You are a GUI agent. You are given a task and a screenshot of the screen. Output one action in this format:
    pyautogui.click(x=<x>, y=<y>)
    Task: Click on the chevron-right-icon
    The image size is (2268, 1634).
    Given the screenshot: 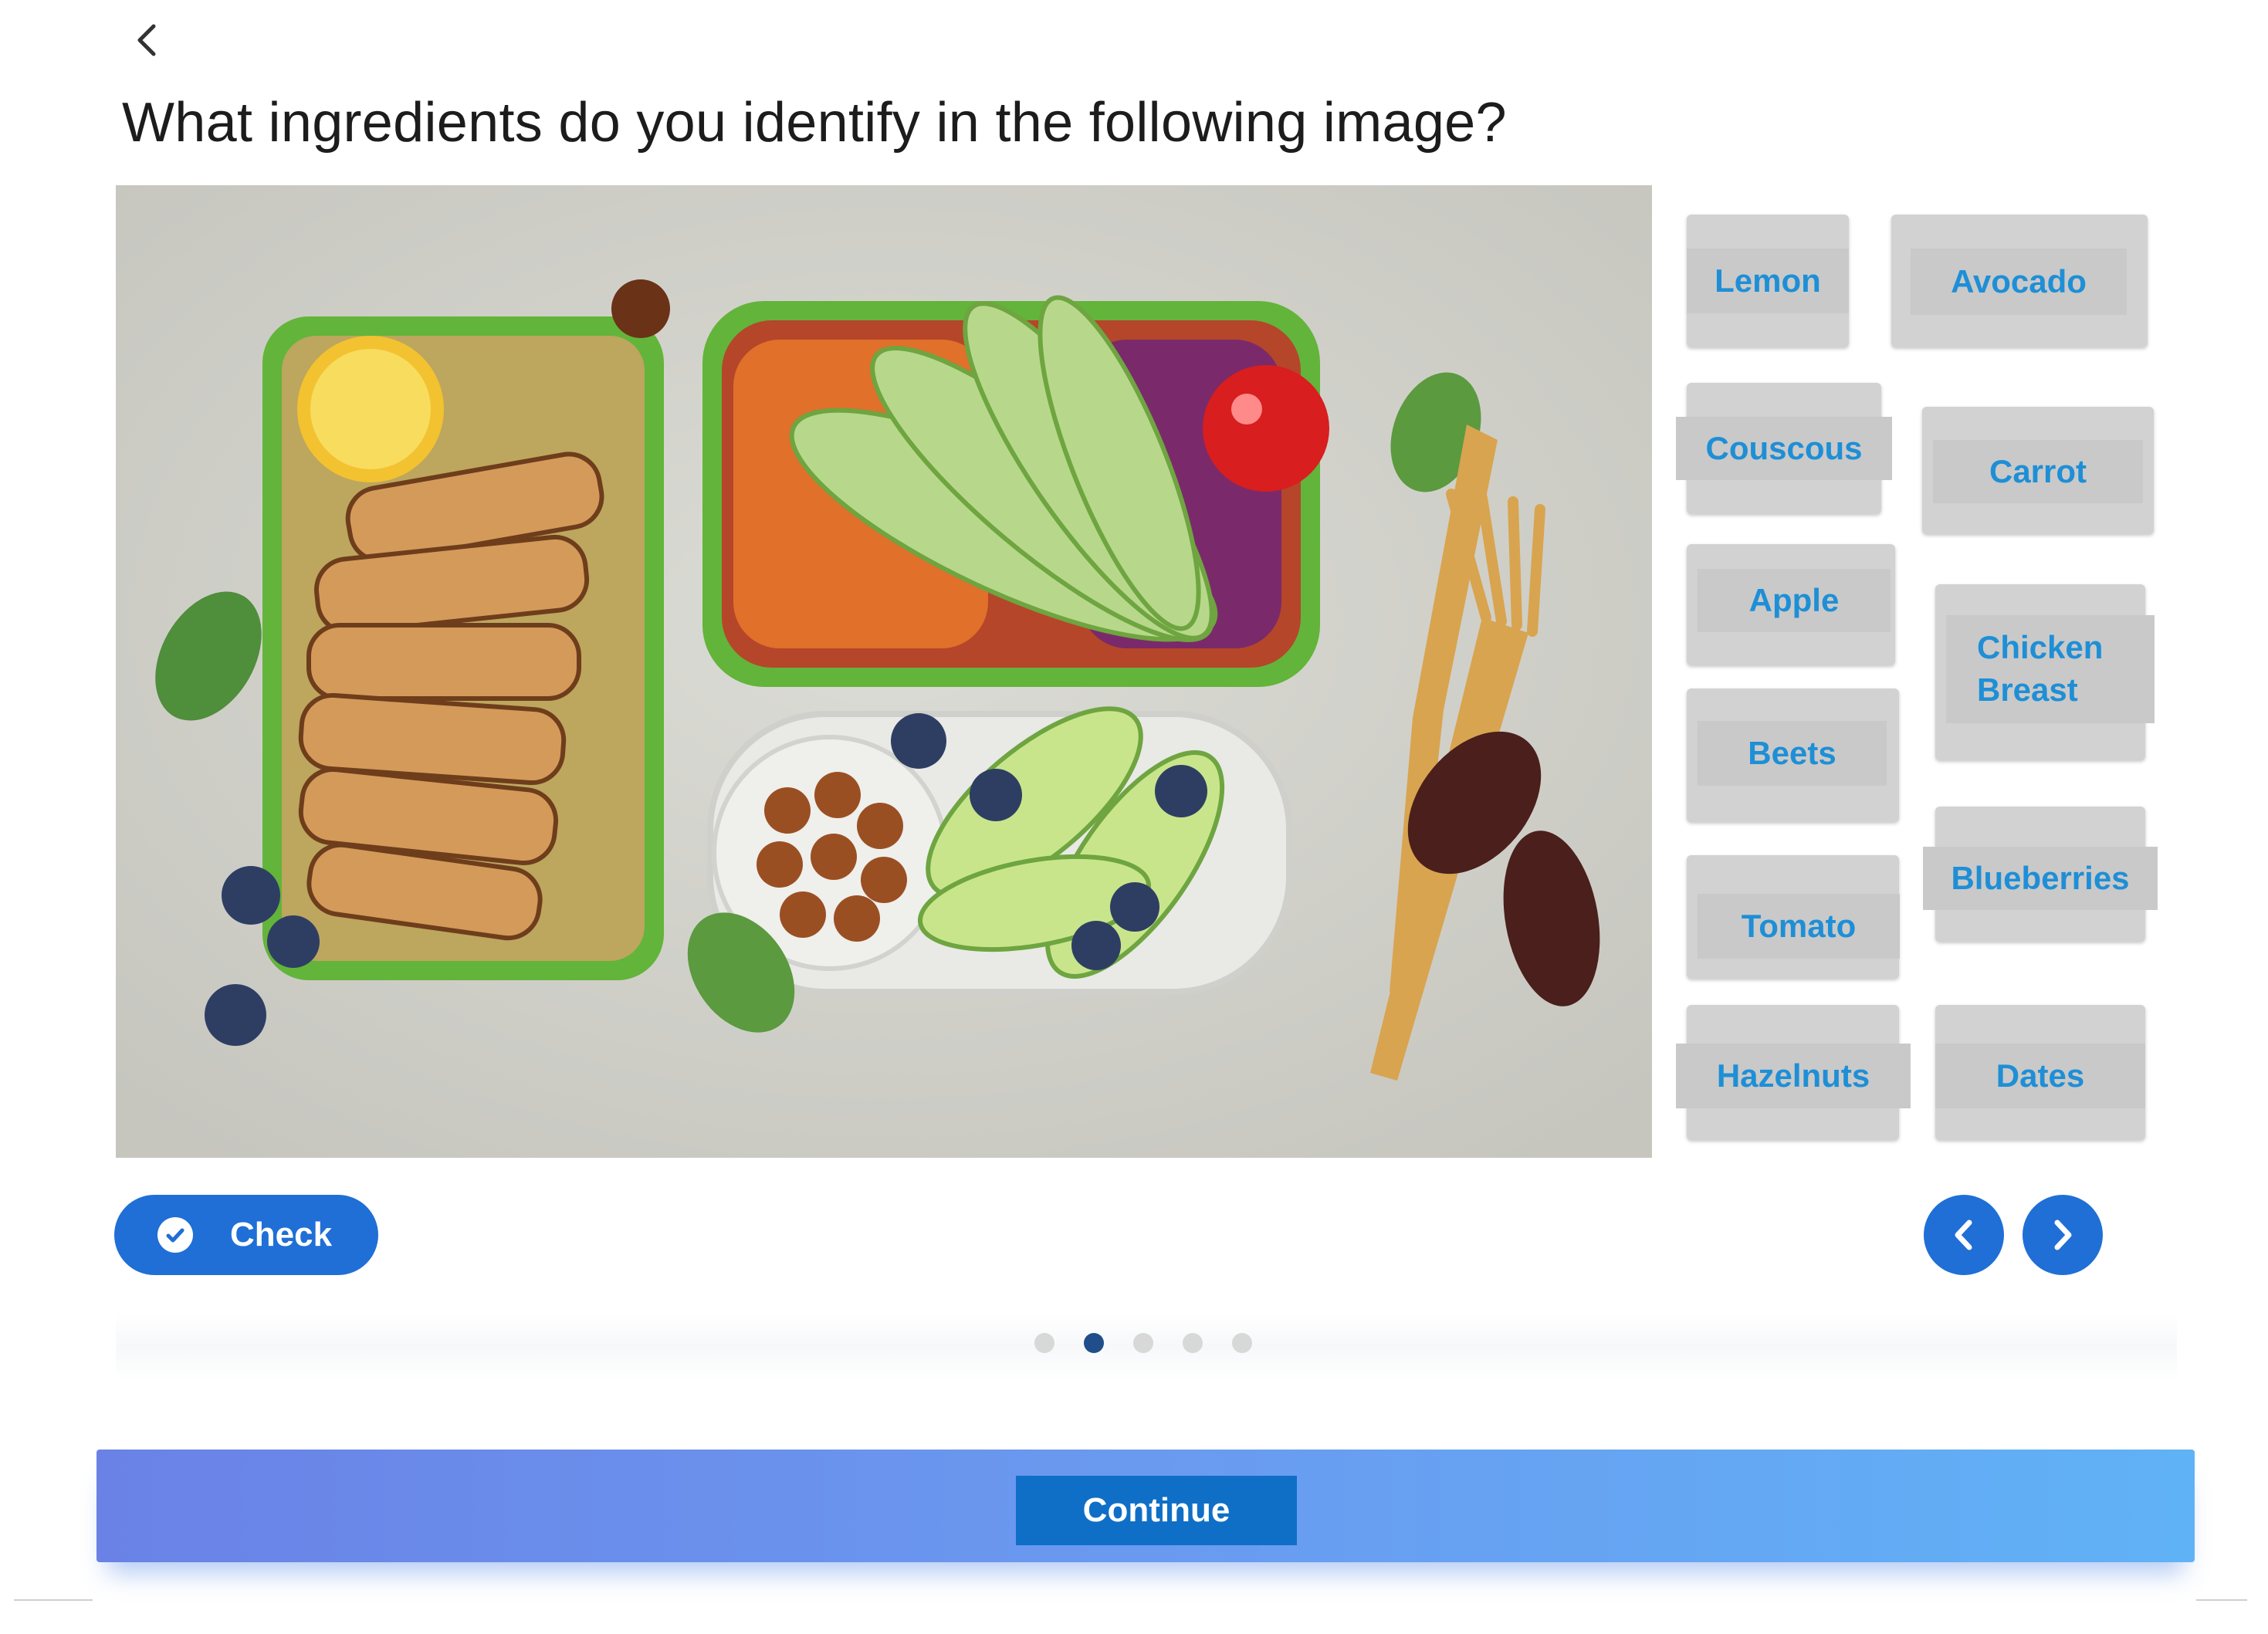 What is the action you would take?
    pyautogui.click(x=2063, y=1235)
    